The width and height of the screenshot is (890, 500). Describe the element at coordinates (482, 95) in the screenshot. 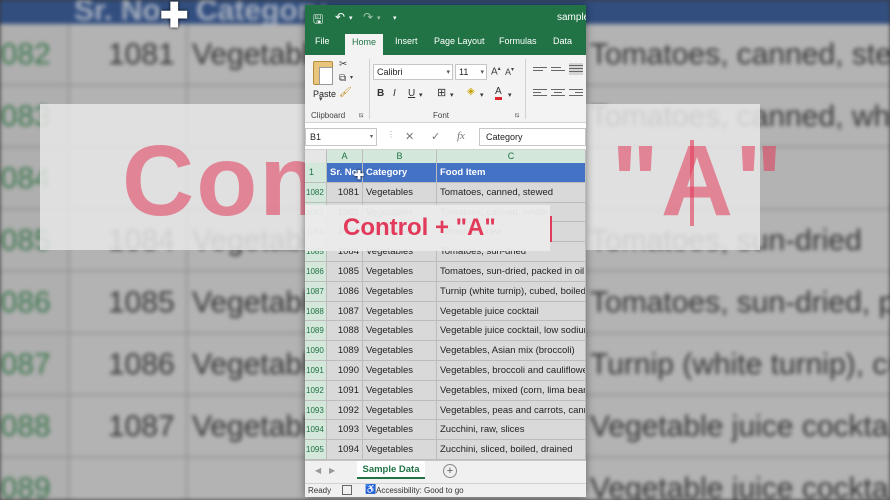

I see `fill-color-dropdown-icon: ▾` at that location.